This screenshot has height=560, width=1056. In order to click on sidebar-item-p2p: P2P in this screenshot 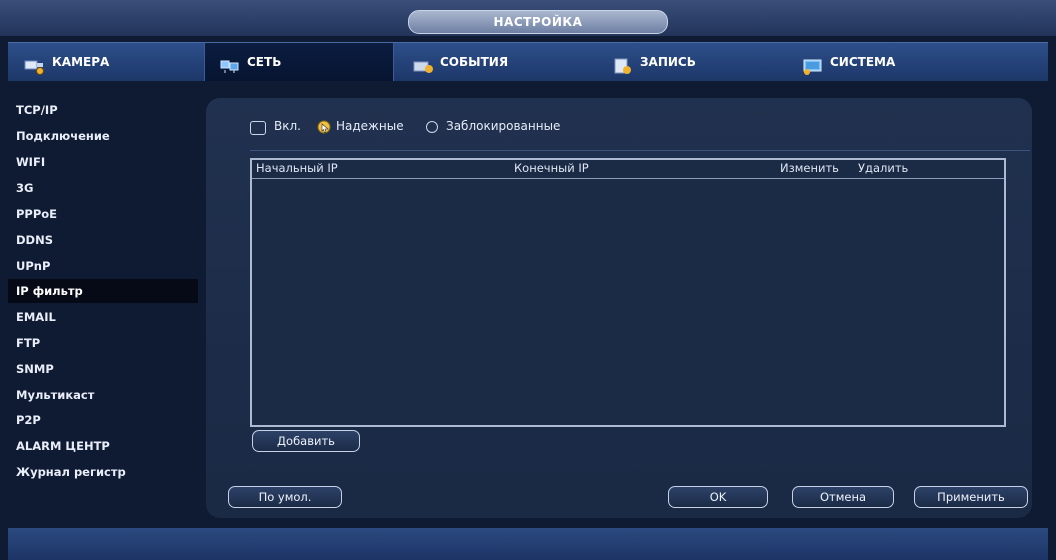, I will do `click(103, 420)`.